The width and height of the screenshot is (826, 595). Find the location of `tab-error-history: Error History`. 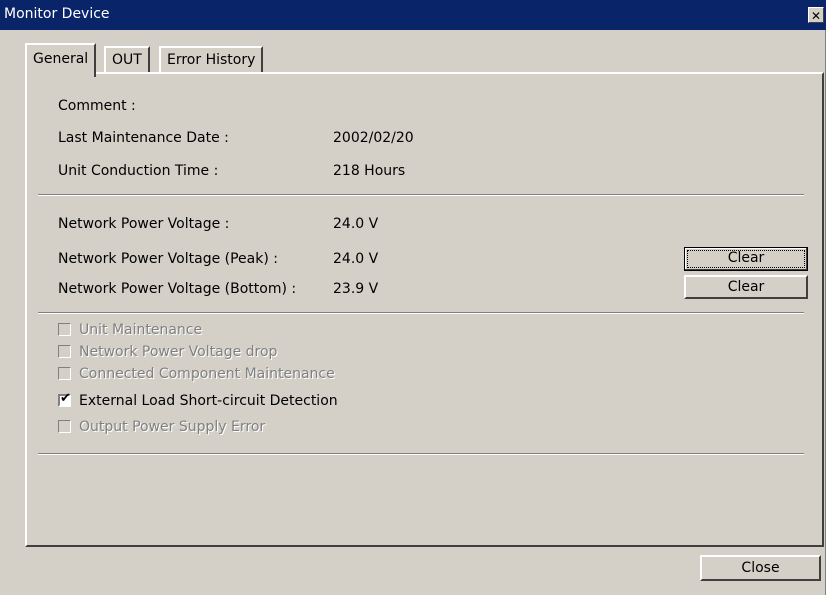

tab-error-history: Error History is located at coordinates (211, 60).